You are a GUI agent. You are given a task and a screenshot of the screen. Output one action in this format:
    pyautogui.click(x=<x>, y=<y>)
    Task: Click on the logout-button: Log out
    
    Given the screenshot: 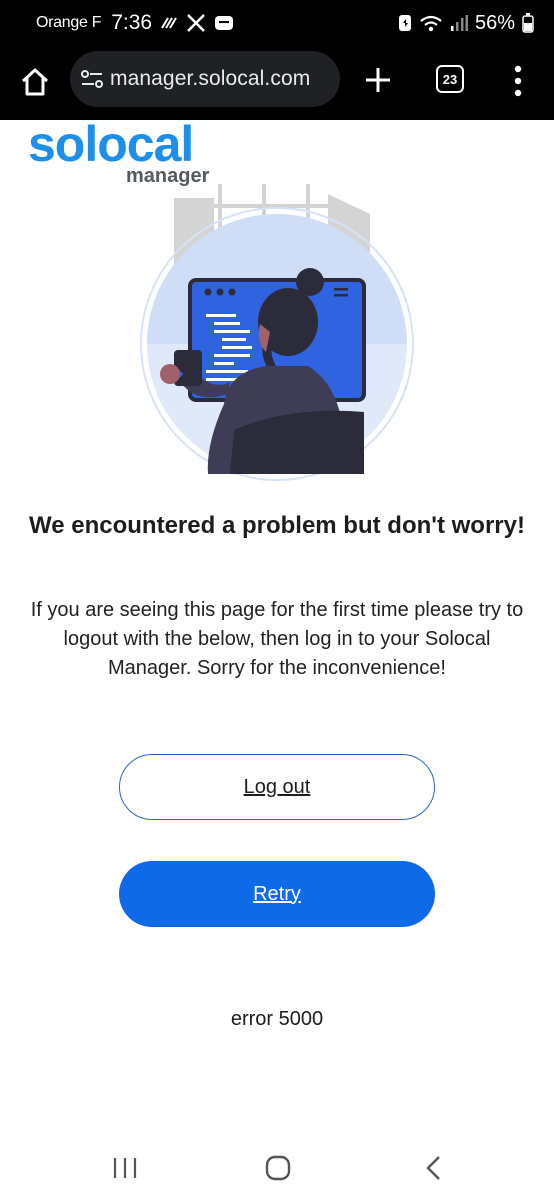 What is the action you would take?
    pyautogui.click(x=277, y=787)
    